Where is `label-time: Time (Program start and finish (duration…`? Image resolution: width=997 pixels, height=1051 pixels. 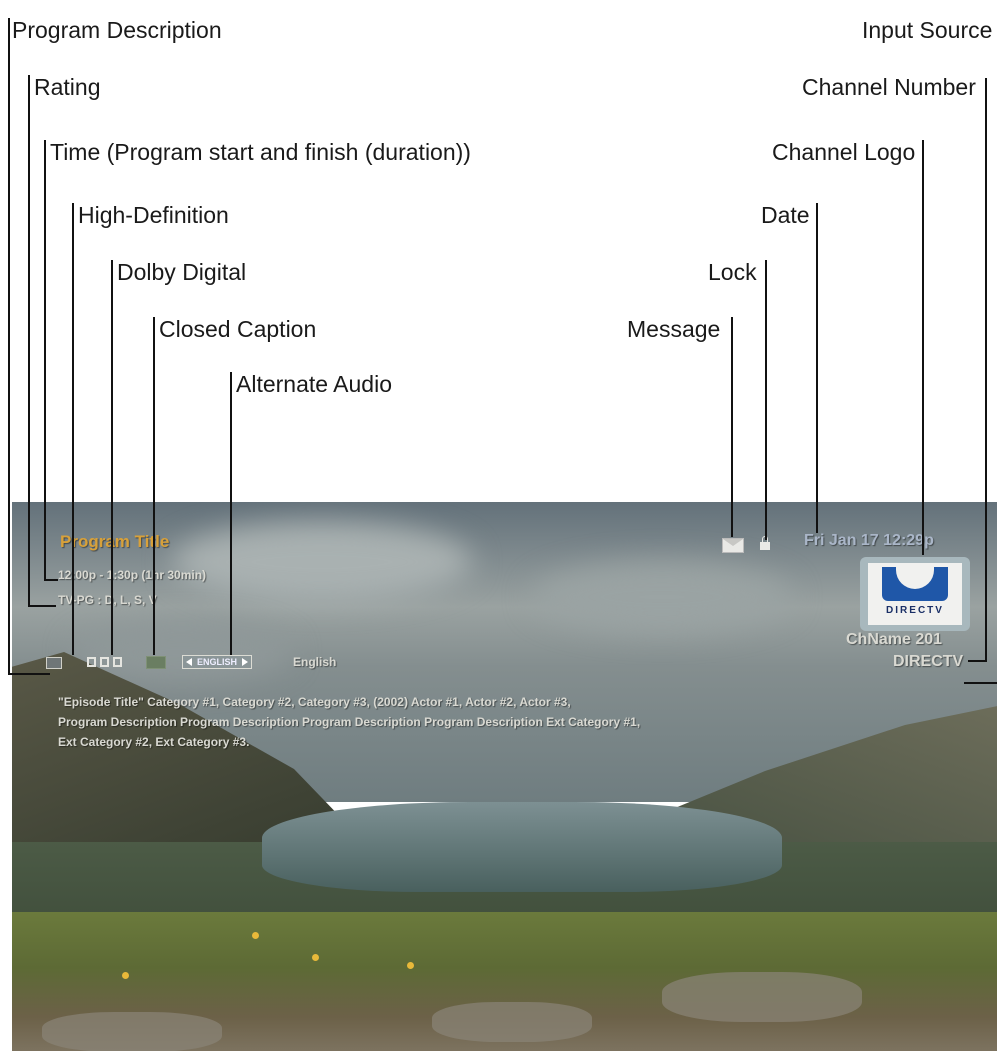 label-time: Time (Program start and finish (duration… is located at coordinates (260, 152).